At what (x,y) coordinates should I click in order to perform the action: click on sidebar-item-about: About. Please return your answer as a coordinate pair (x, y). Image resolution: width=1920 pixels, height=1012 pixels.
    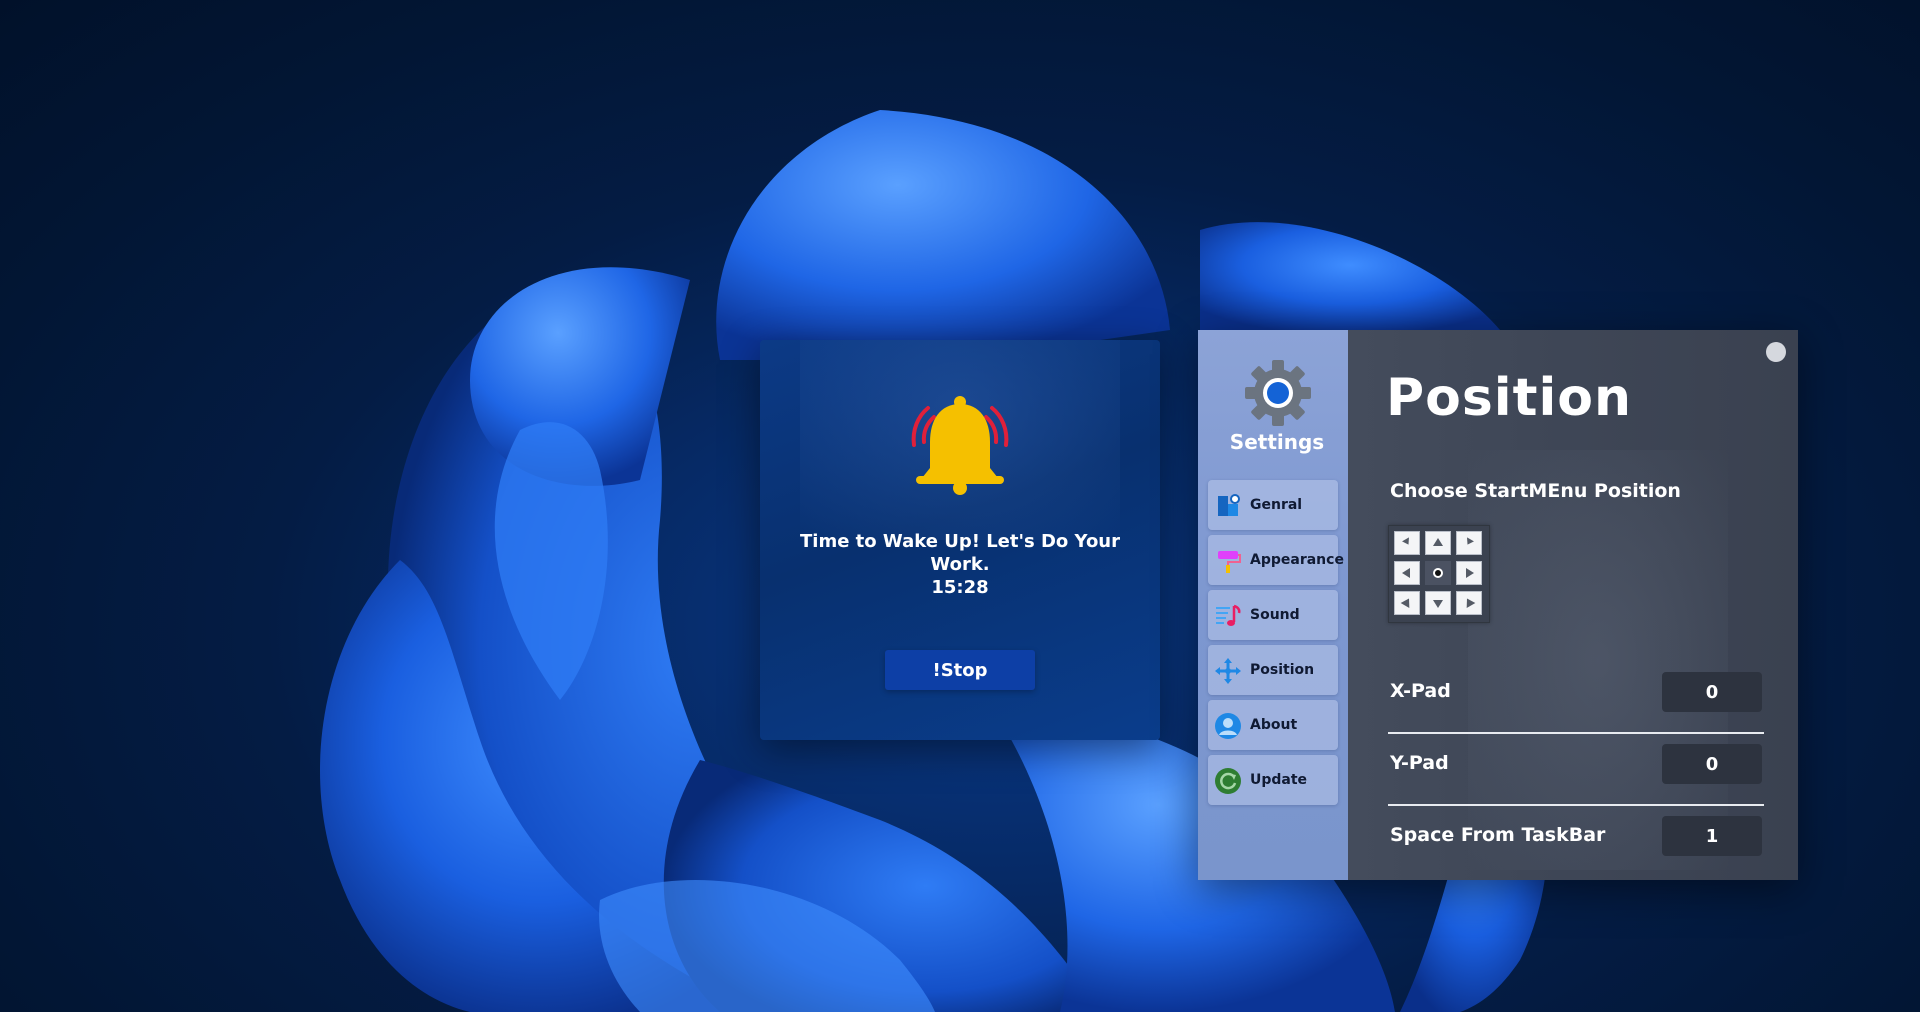
    Looking at the image, I should click on (1273, 725).